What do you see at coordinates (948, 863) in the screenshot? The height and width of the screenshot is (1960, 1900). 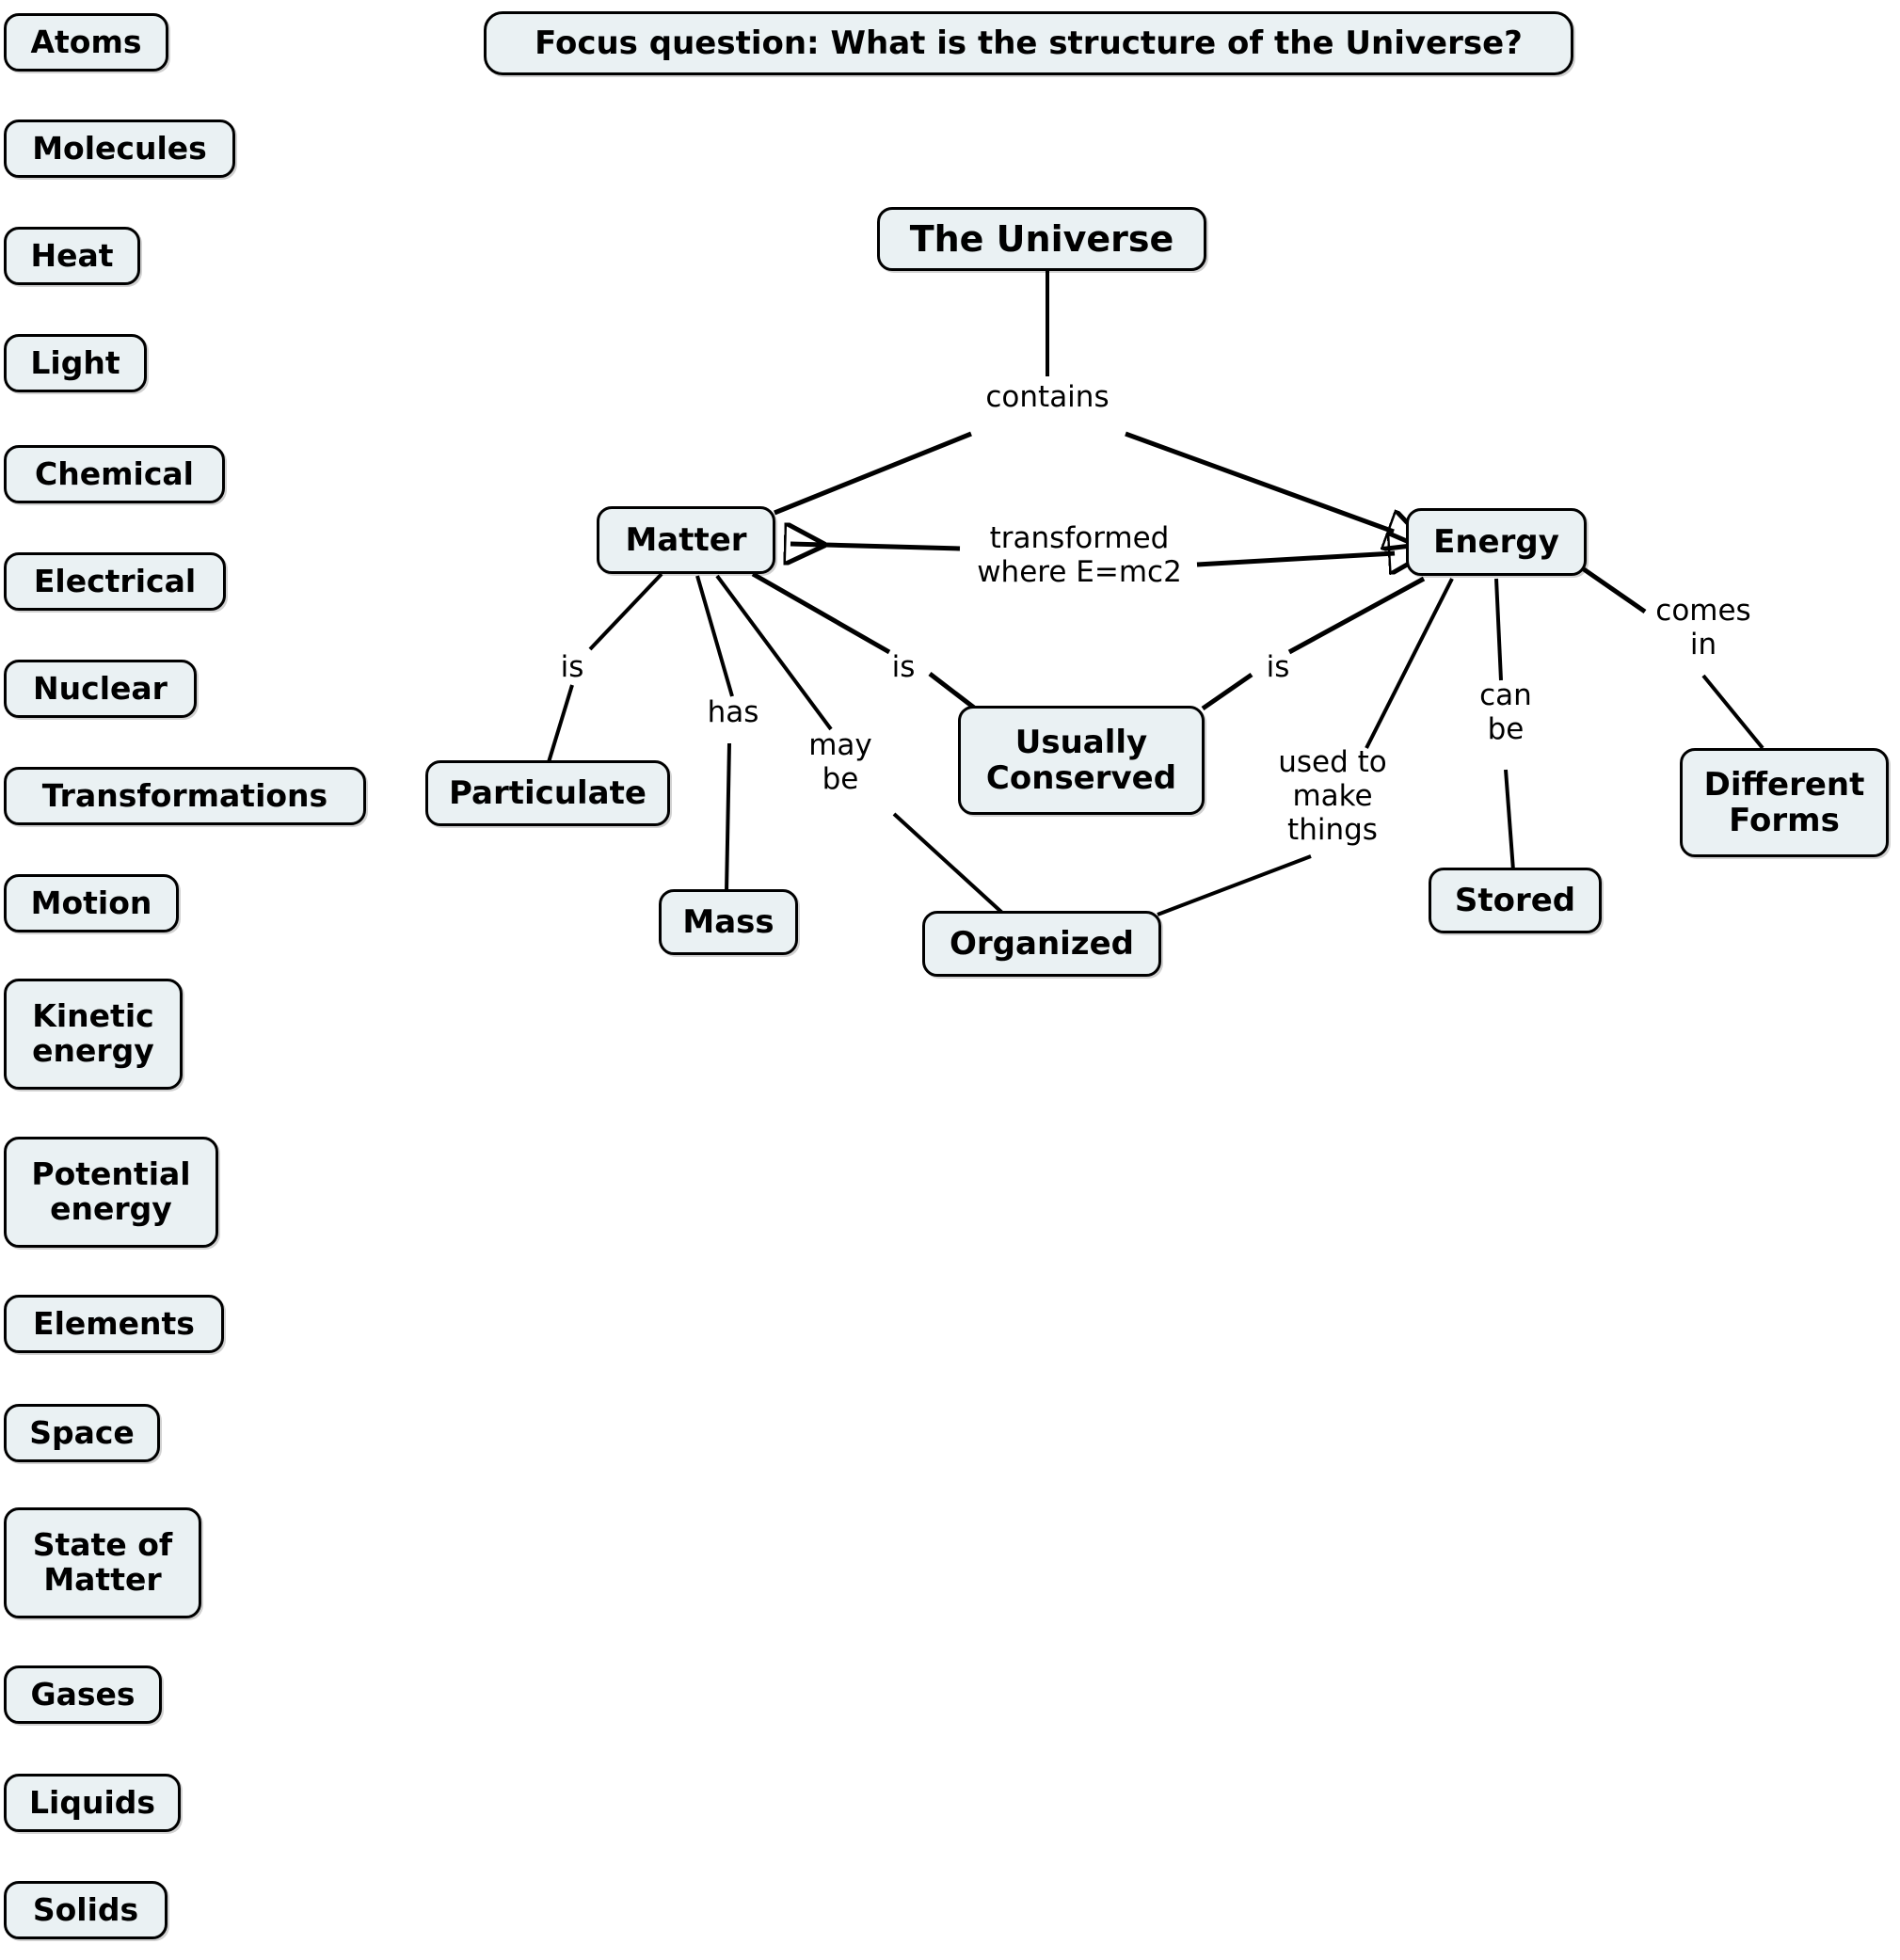 I see `edge-maybe-organized` at bounding box center [948, 863].